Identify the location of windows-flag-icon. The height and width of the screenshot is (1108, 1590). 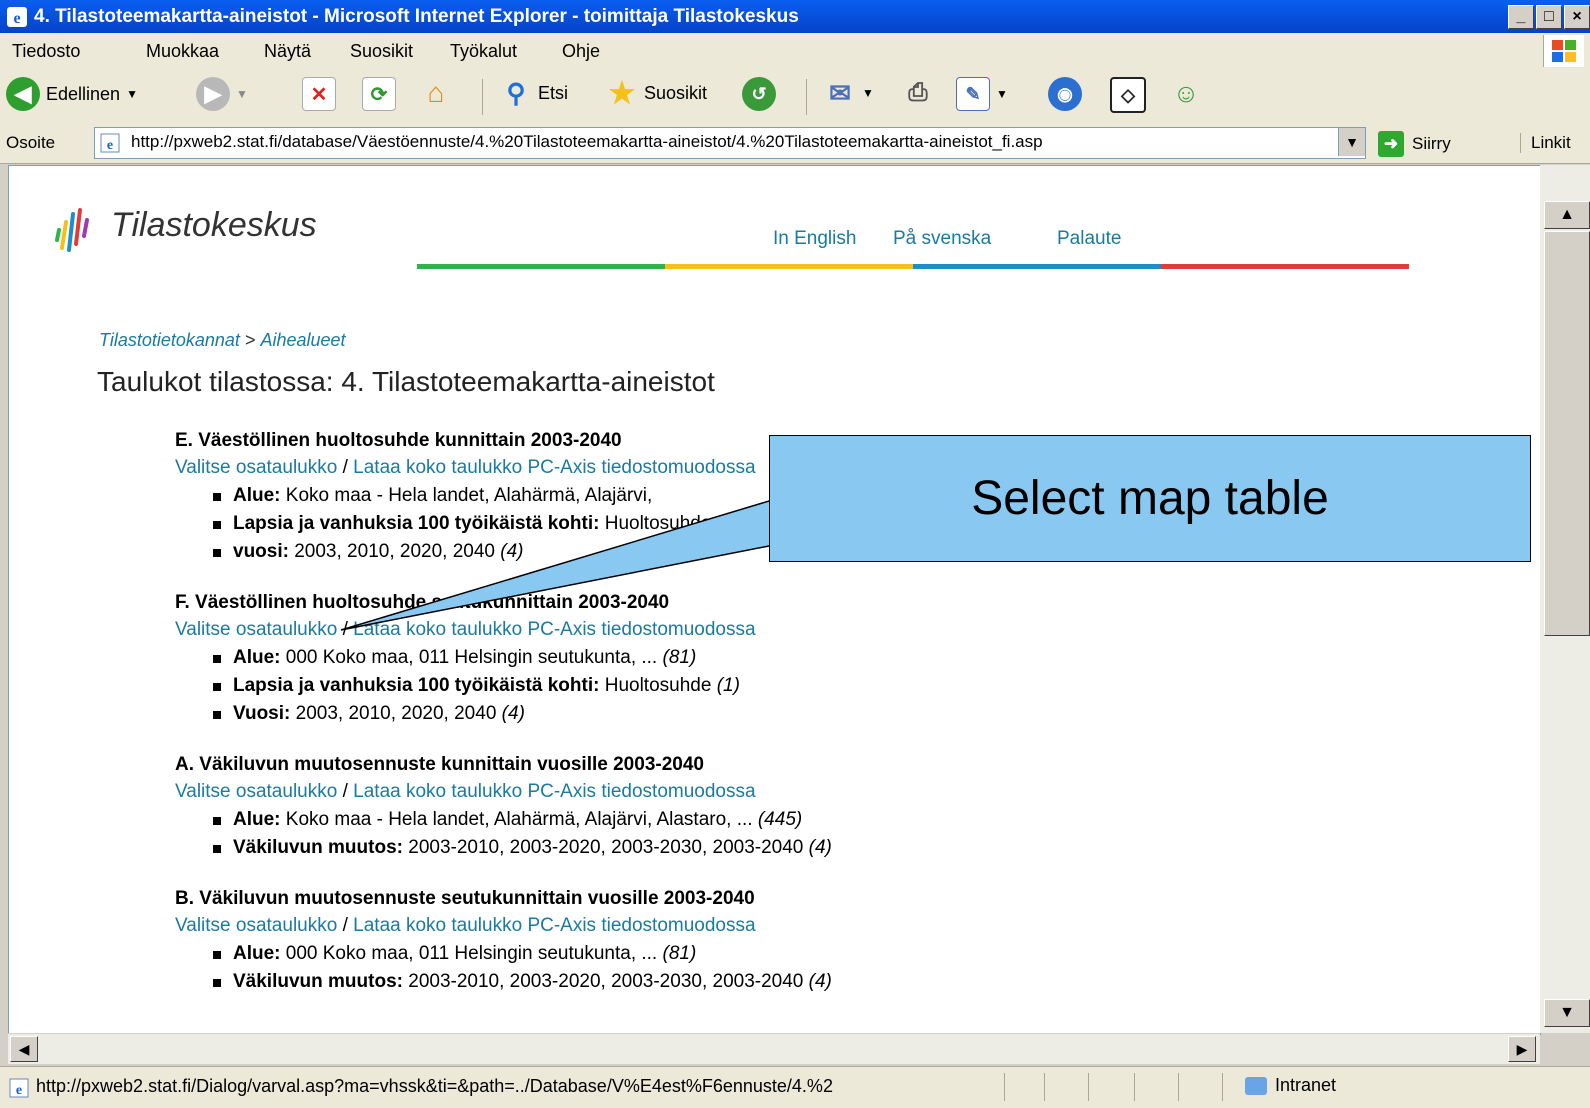
(1563, 51).